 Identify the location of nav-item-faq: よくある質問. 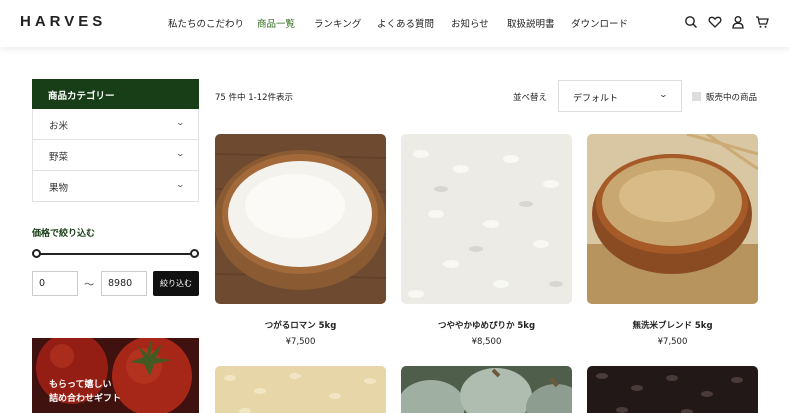
(405, 23).